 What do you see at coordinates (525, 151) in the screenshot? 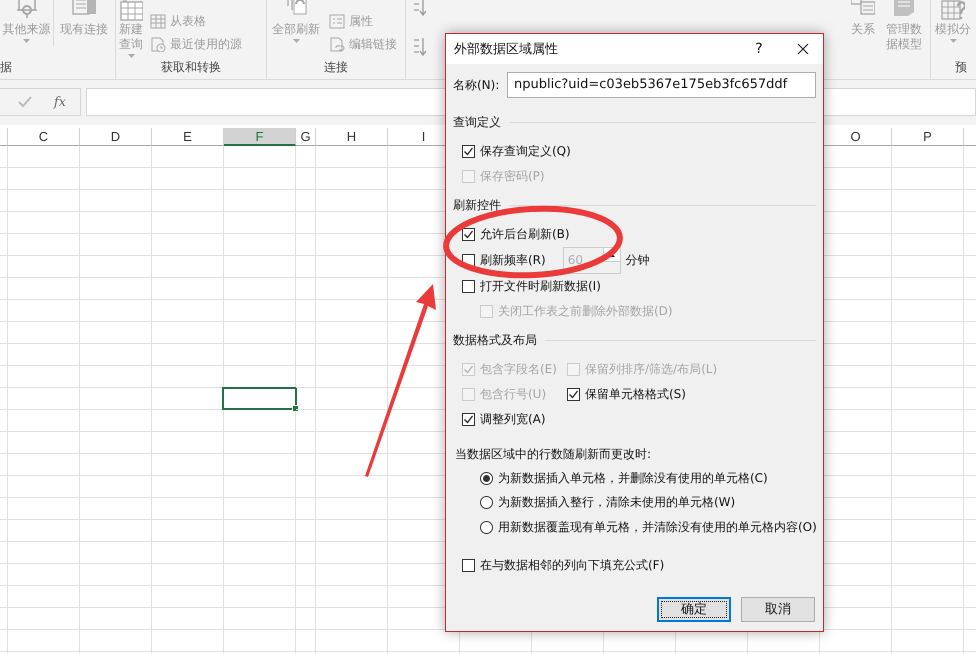
I see `checkbox-label: 保存查询定义(Q)` at bounding box center [525, 151].